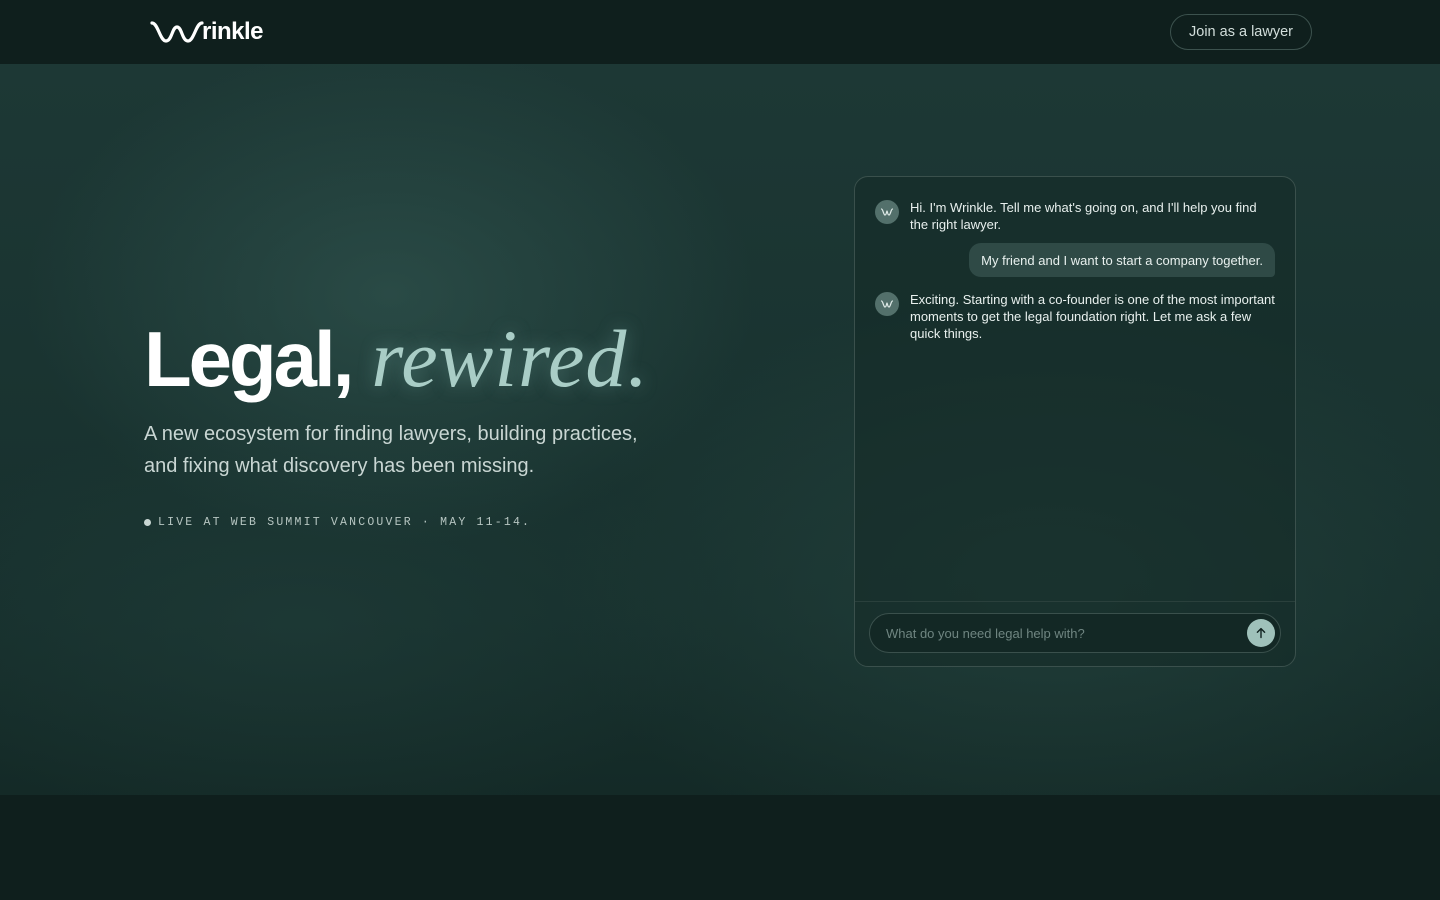 This screenshot has width=1440, height=900. I want to click on live-dot-icon, so click(147, 522).